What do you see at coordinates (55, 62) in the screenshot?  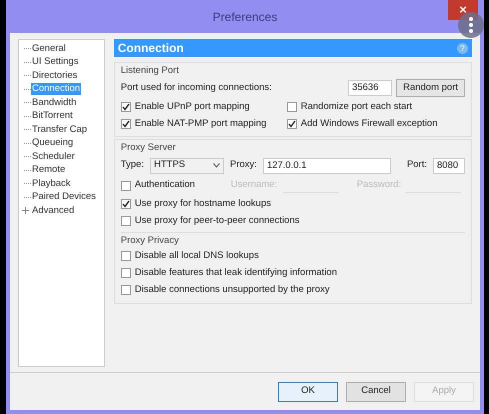 I see `tree-item: UI Settings` at bounding box center [55, 62].